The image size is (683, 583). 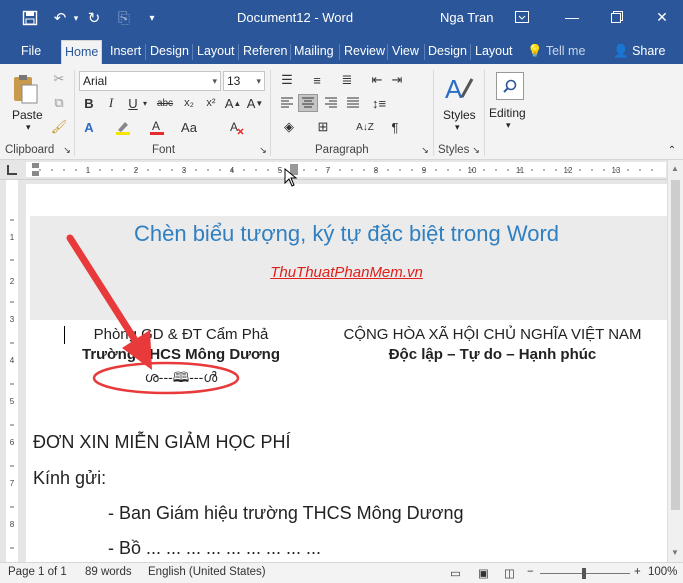 What do you see at coordinates (483, 573) in the screenshot?
I see `print-layout-icon: ▣` at bounding box center [483, 573].